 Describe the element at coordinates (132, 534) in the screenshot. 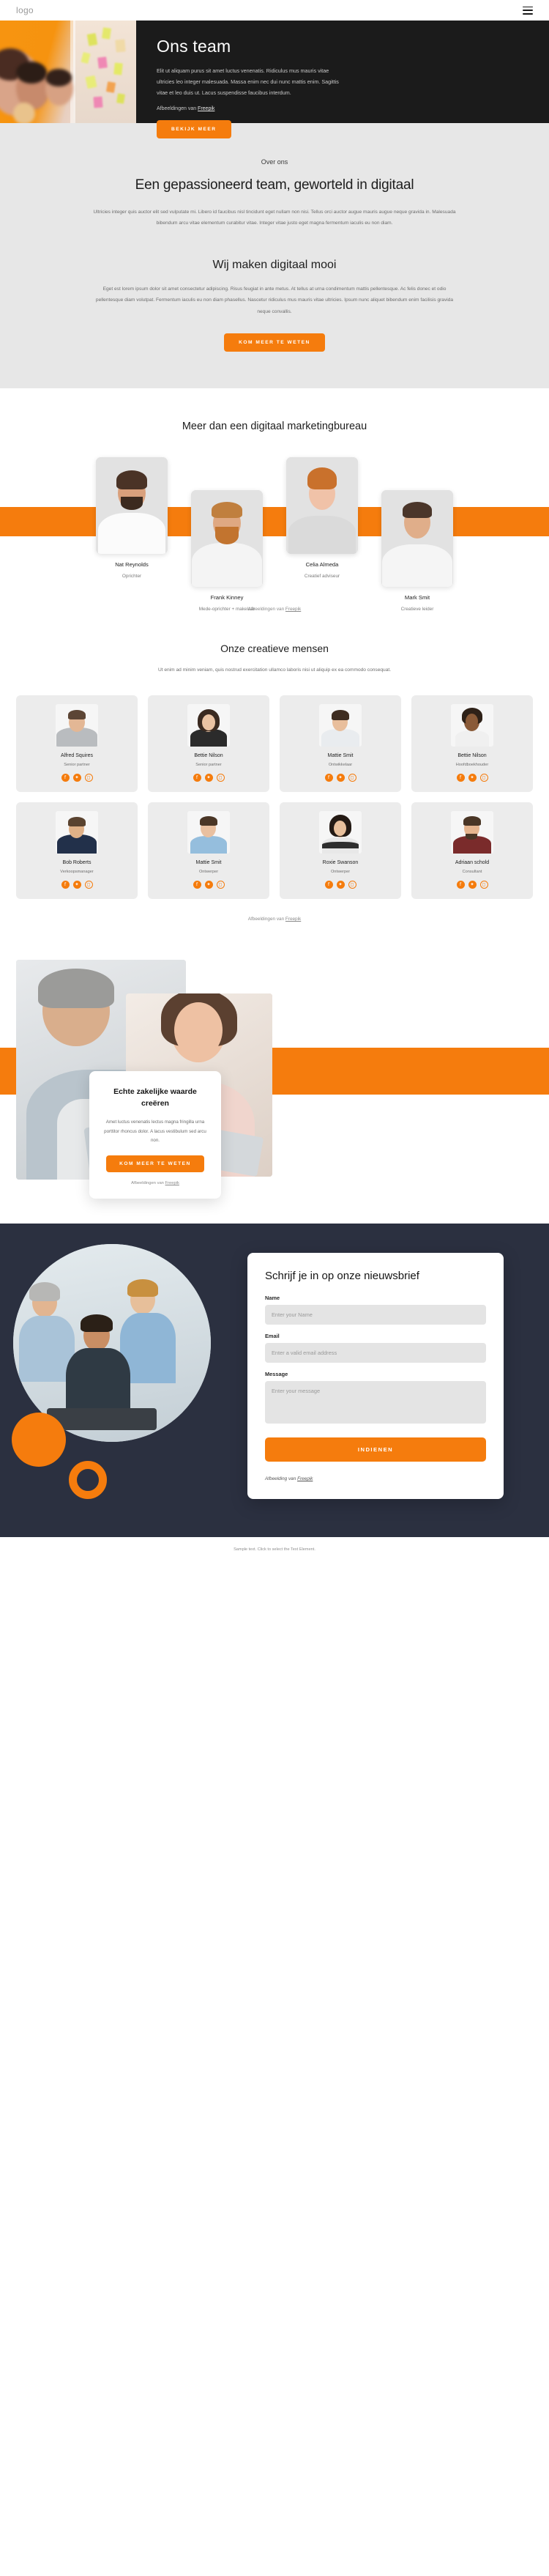

I see `leadteam-member: Nat Reynolds Oprichter` at that location.